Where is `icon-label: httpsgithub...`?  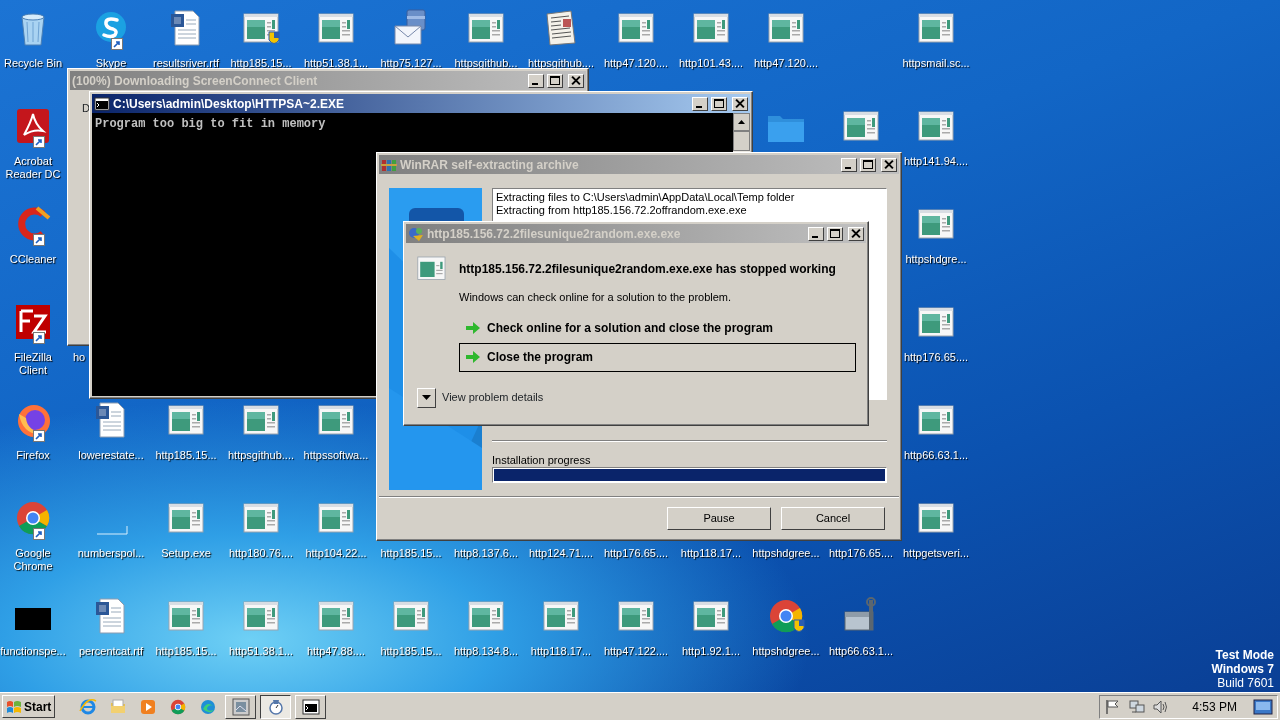
icon-label: httpsgithub... is located at coordinates (486, 63).